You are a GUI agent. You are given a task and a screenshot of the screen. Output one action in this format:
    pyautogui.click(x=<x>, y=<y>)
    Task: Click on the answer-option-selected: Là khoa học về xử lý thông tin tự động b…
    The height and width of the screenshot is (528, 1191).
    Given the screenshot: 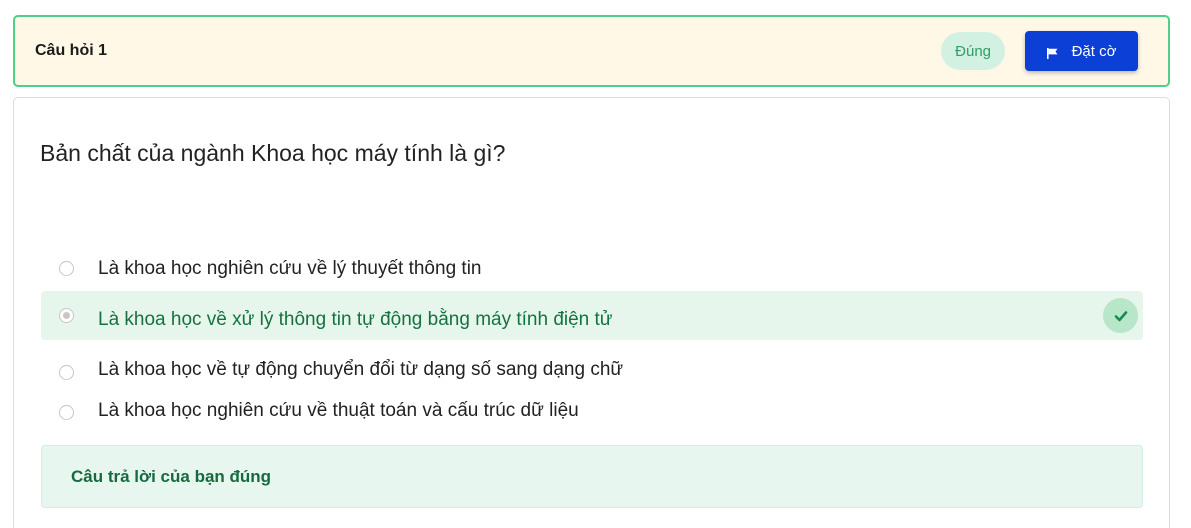 What is the action you would take?
    pyautogui.click(x=592, y=315)
    